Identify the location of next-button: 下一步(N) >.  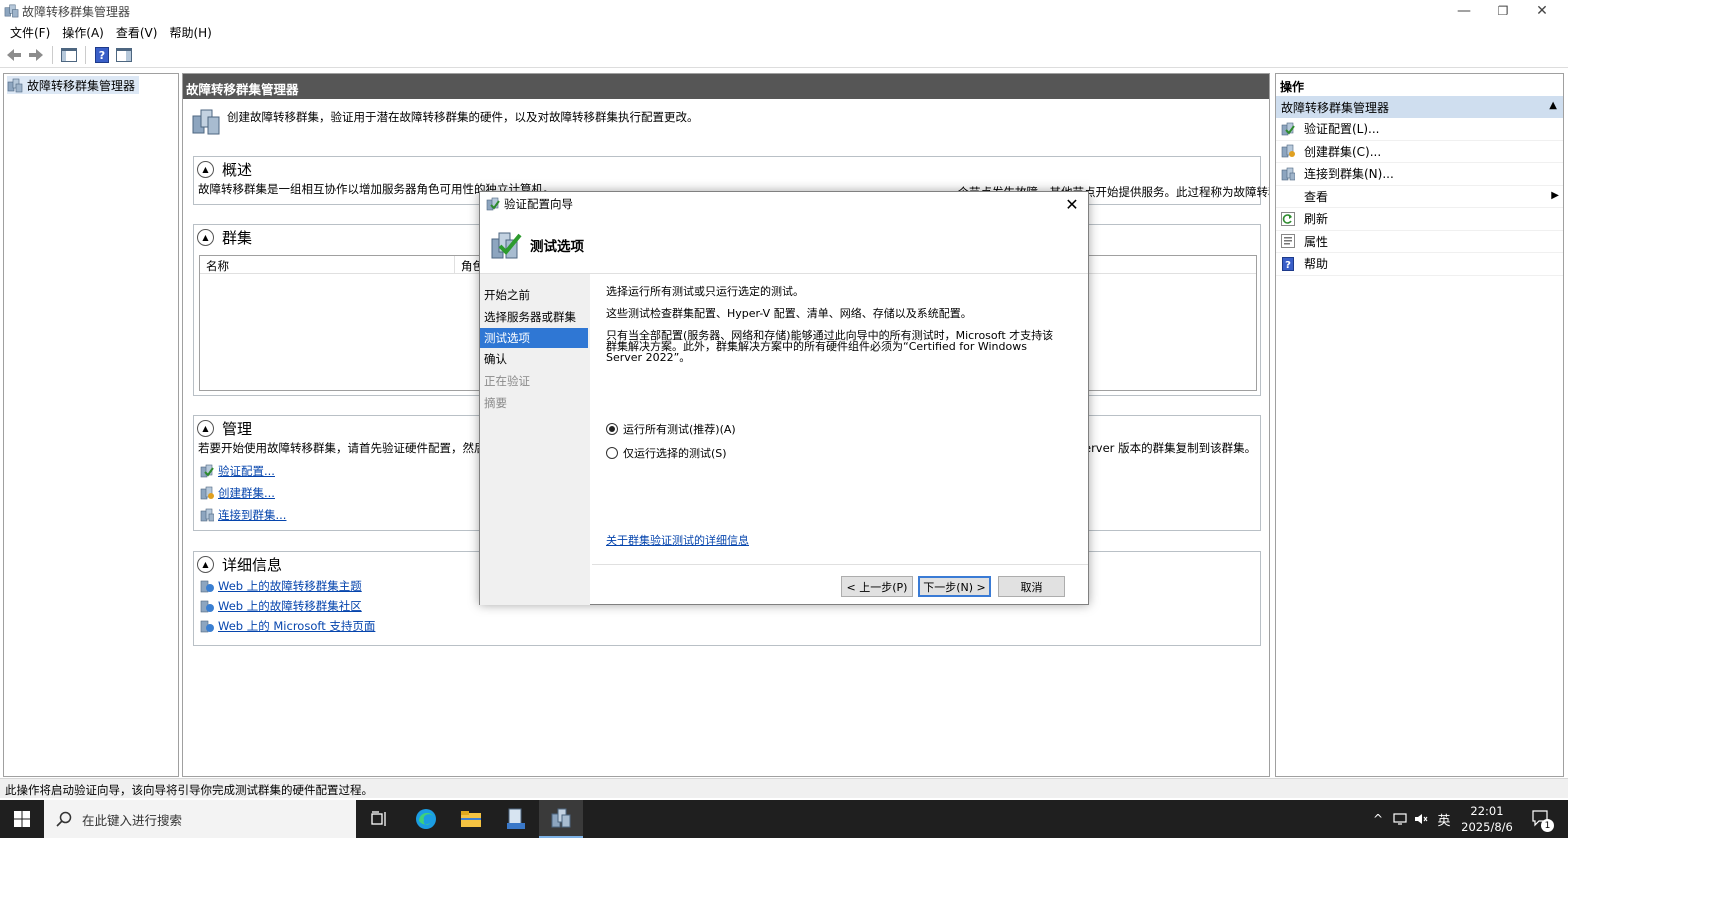
(954, 586).